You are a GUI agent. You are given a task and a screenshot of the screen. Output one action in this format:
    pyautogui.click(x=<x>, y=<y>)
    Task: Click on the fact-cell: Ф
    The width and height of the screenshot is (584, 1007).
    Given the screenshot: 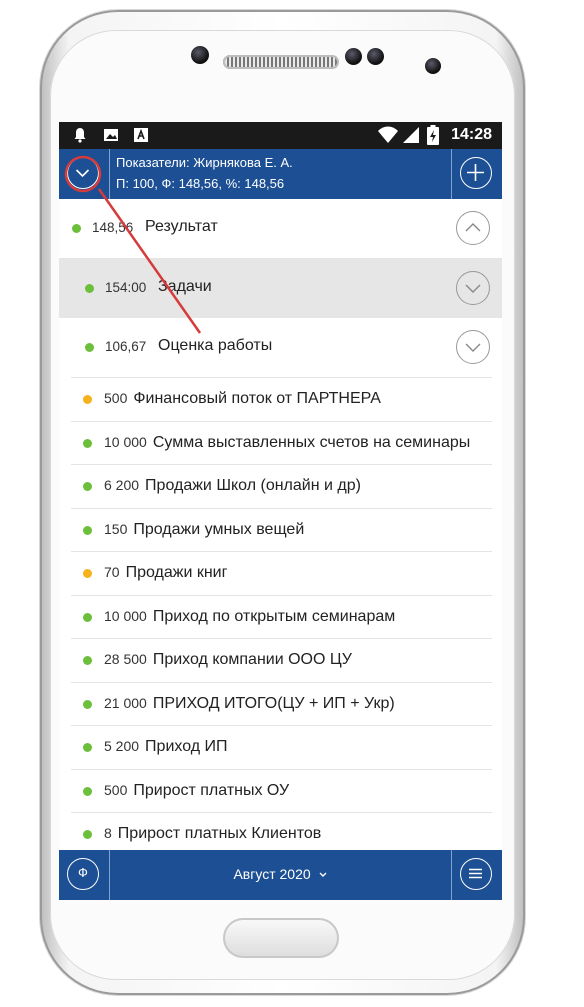 What is the action you would take?
    pyautogui.click(x=84, y=875)
    